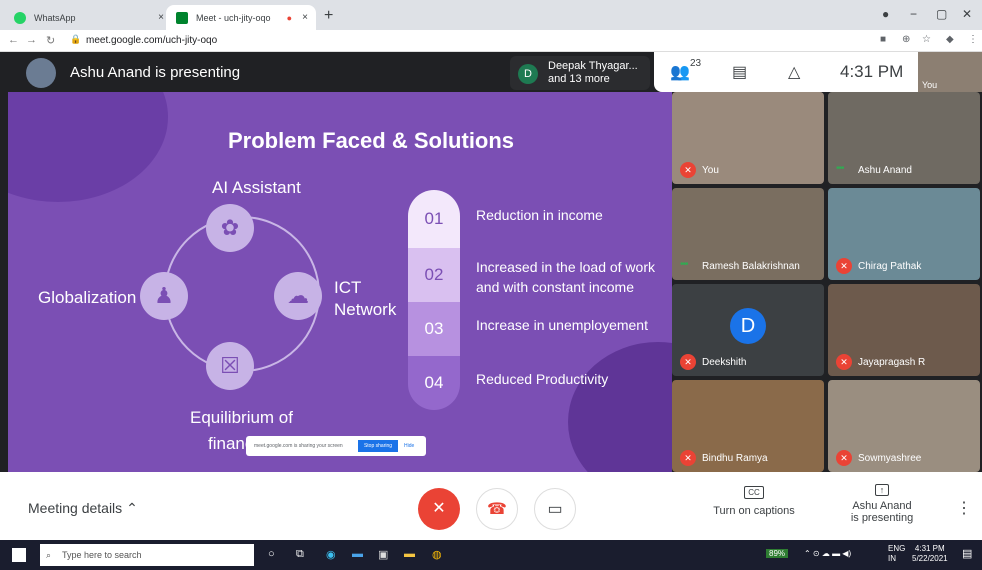 This screenshot has height=570, width=982. I want to click on extension-icon: ◆, so click(950, 39).